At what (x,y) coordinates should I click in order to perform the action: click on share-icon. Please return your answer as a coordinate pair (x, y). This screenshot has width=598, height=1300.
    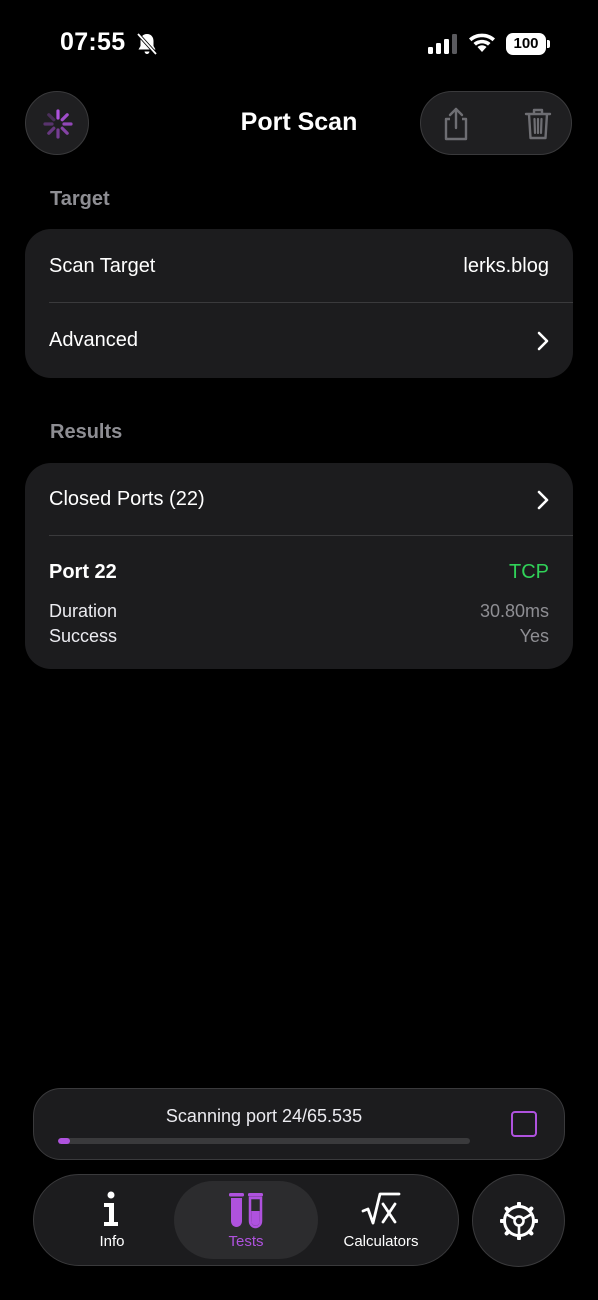
    Looking at the image, I should click on (456, 124).